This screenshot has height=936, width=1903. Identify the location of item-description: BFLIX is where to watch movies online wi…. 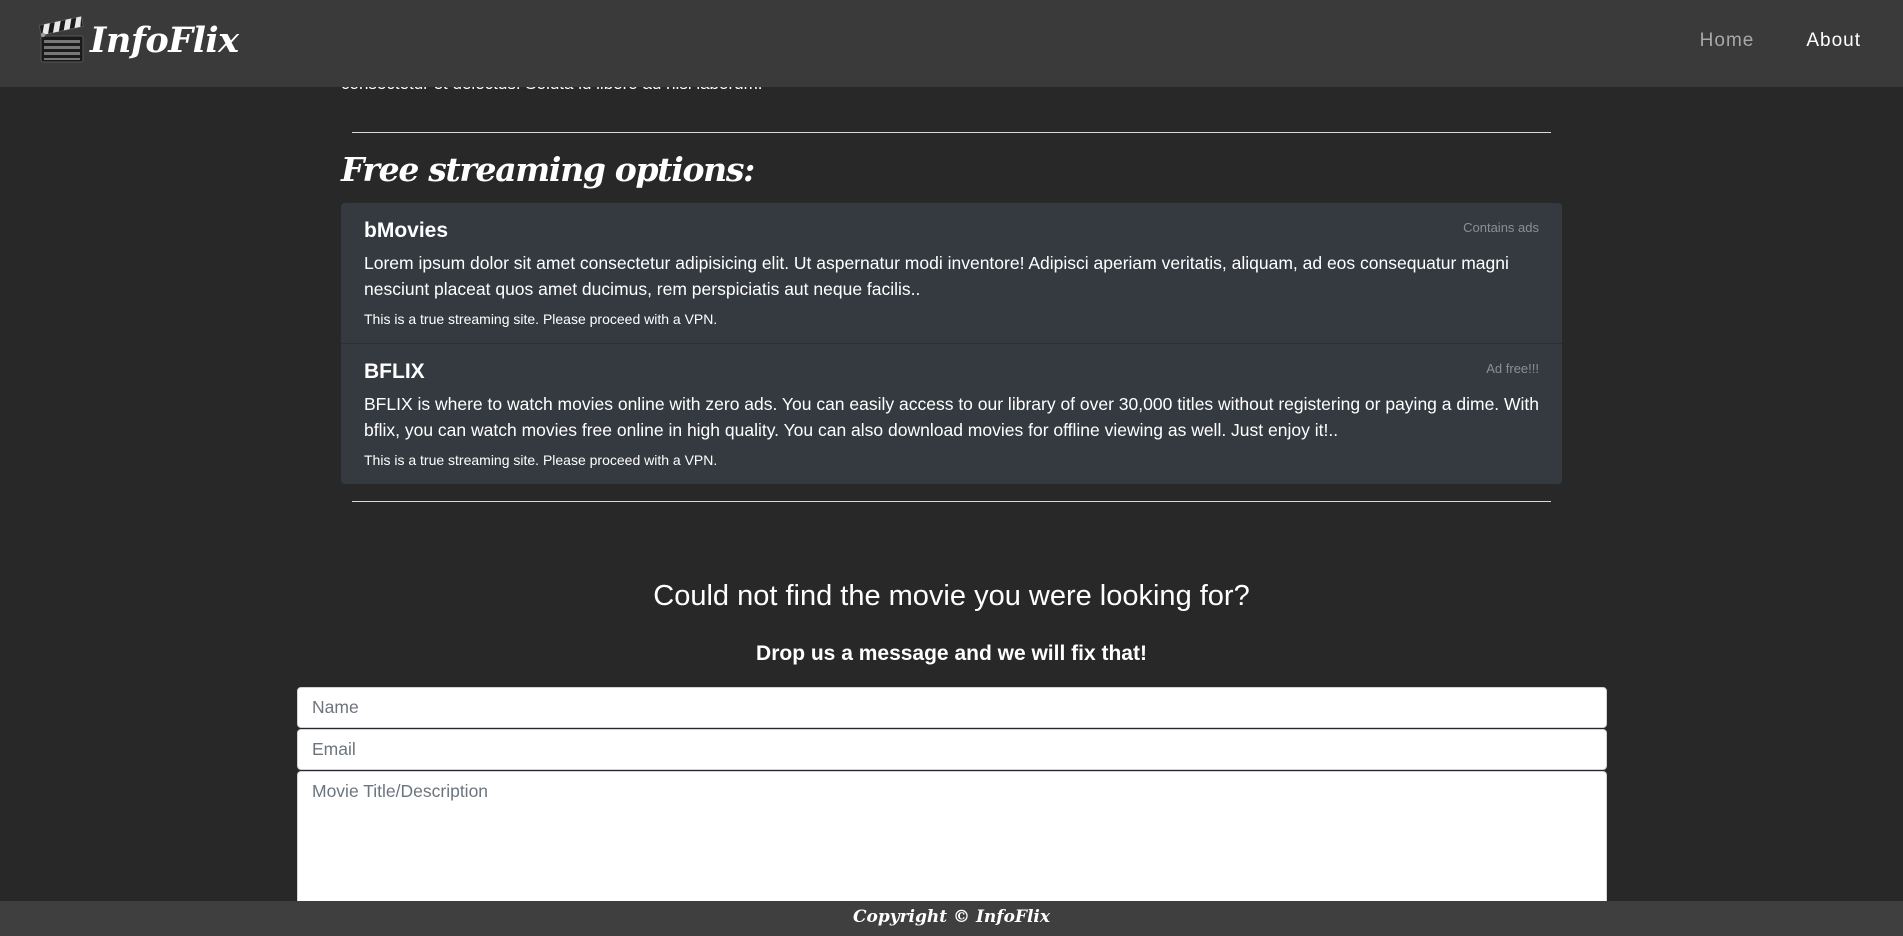
(952, 417).